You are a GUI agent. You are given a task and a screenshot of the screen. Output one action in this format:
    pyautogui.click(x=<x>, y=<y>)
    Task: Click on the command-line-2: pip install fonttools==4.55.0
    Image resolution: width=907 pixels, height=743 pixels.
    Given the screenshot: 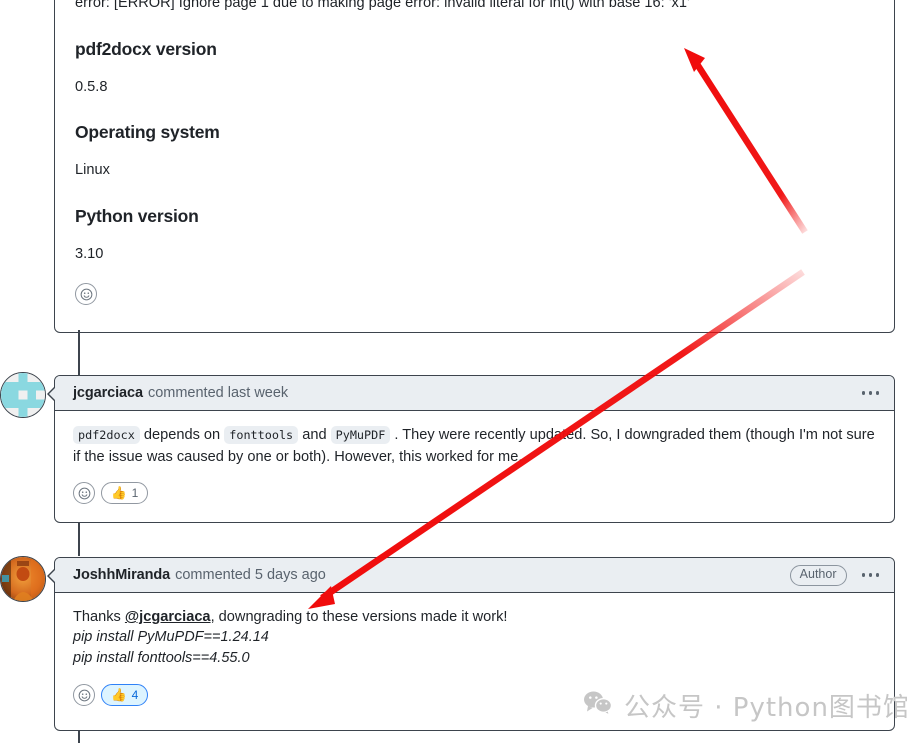 What is the action you would take?
    pyautogui.click(x=161, y=658)
    